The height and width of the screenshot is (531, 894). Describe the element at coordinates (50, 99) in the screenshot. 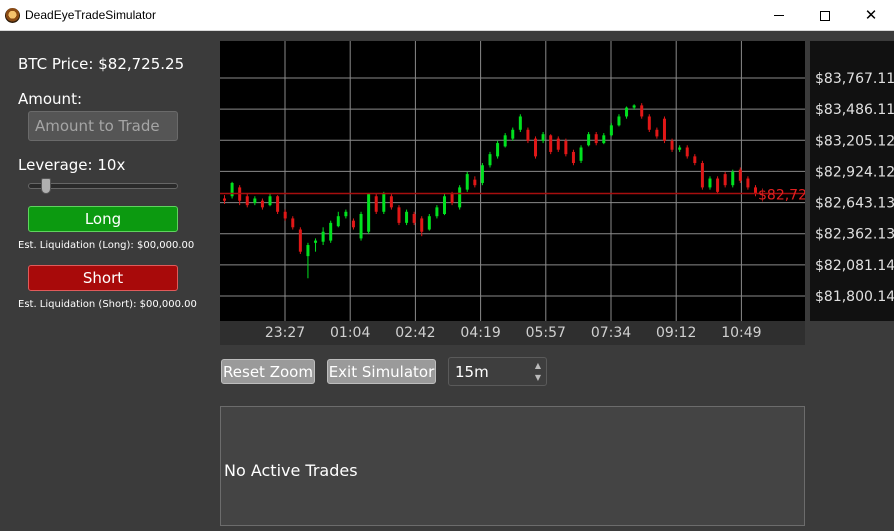

I see `amount-label: Amount:` at that location.